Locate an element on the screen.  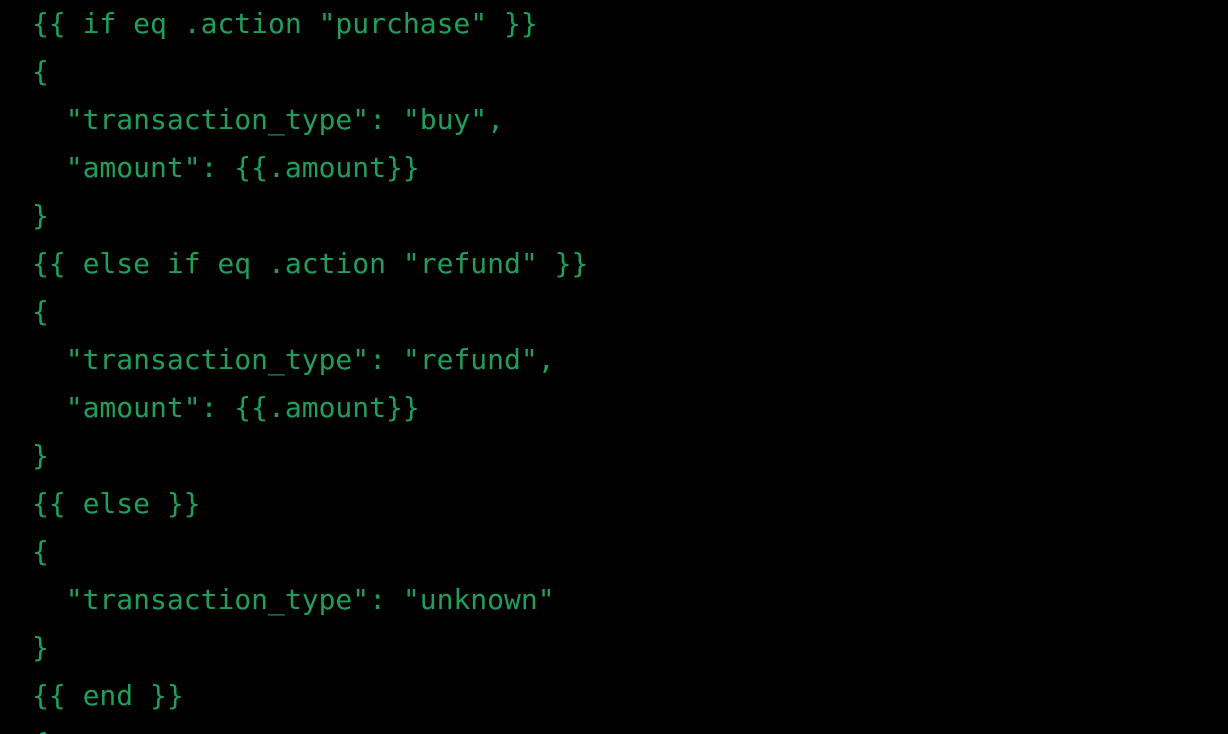
code-line: "transaction_type": "buy", is located at coordinates (268, 119).